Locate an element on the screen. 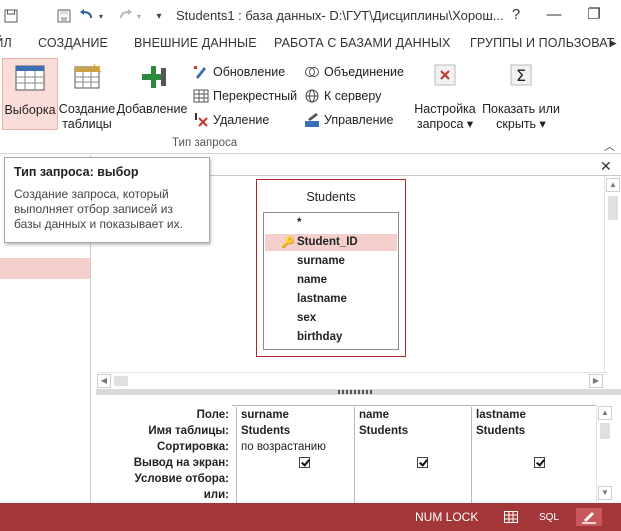 Image resolution: width=621 pixels, height=531 pixels. field-item: * is located at coordinates (331, 223).